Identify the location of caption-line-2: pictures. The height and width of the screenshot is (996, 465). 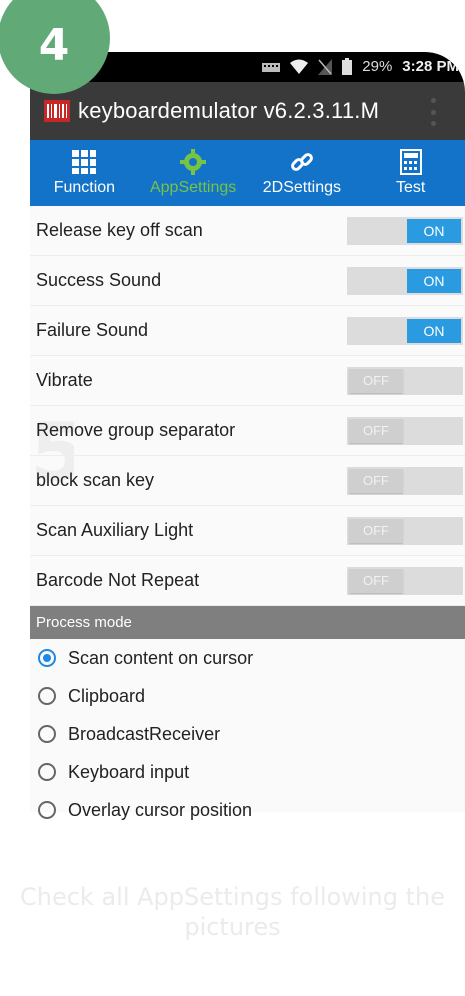
(232, 927).